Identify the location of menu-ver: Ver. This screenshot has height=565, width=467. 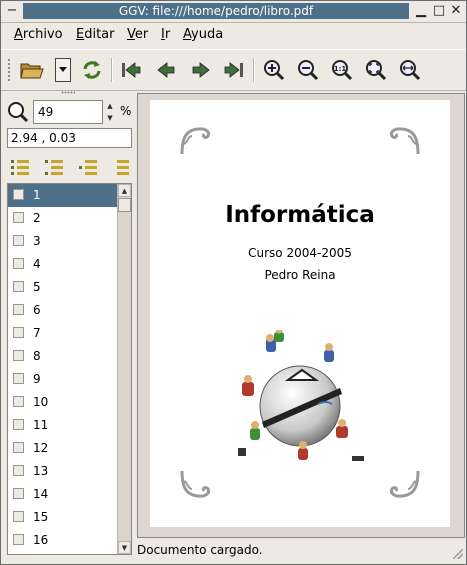
(137, 35).